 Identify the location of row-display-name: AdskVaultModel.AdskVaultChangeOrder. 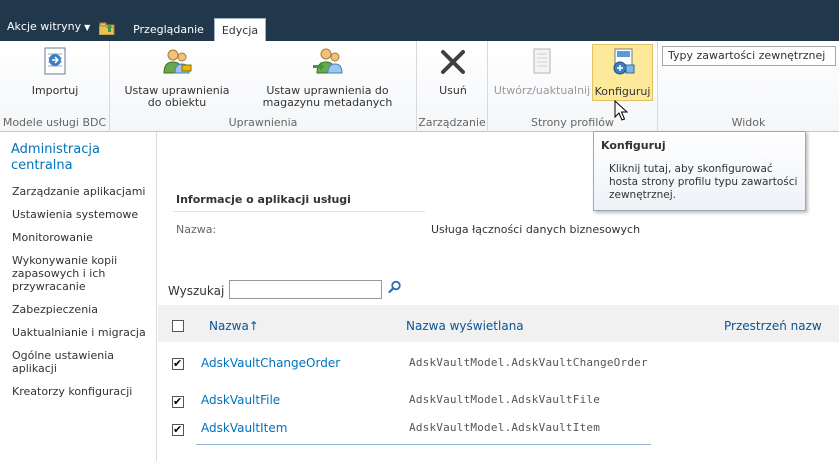
(528, 362).